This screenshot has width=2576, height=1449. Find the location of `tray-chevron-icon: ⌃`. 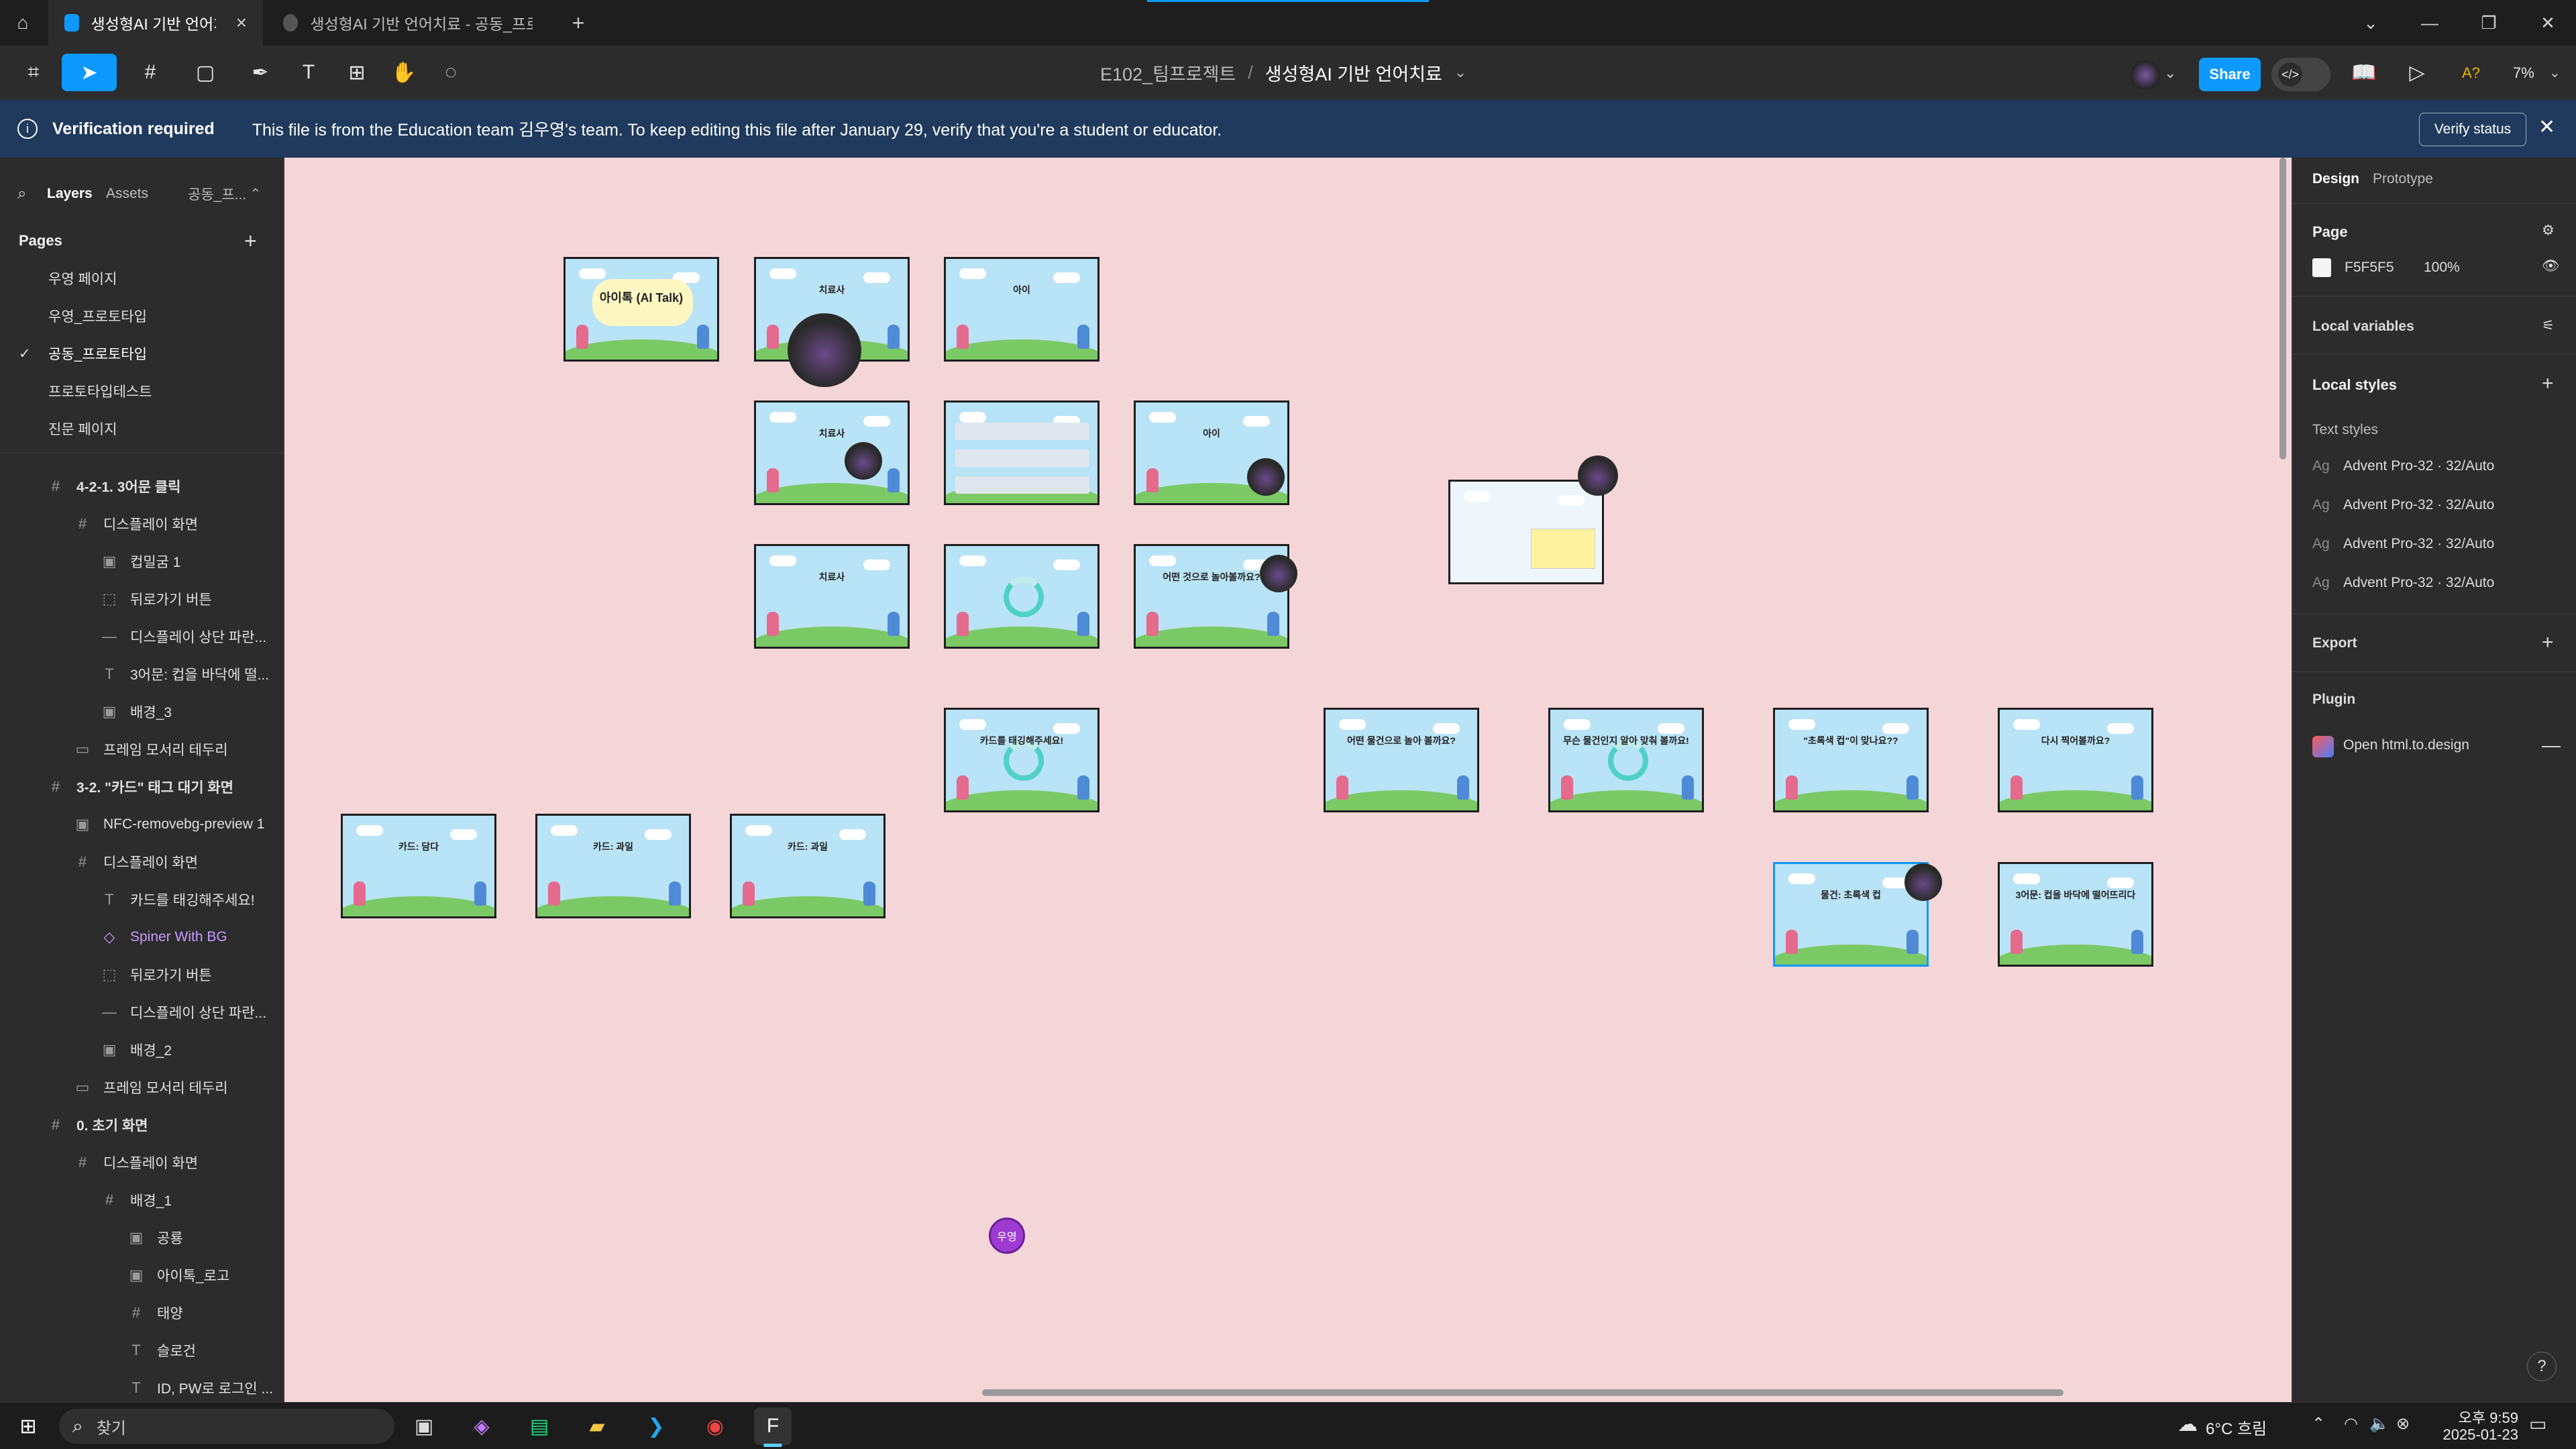

tray-chevron-icon: ⌃ is located at coordinates (2318, 1424).